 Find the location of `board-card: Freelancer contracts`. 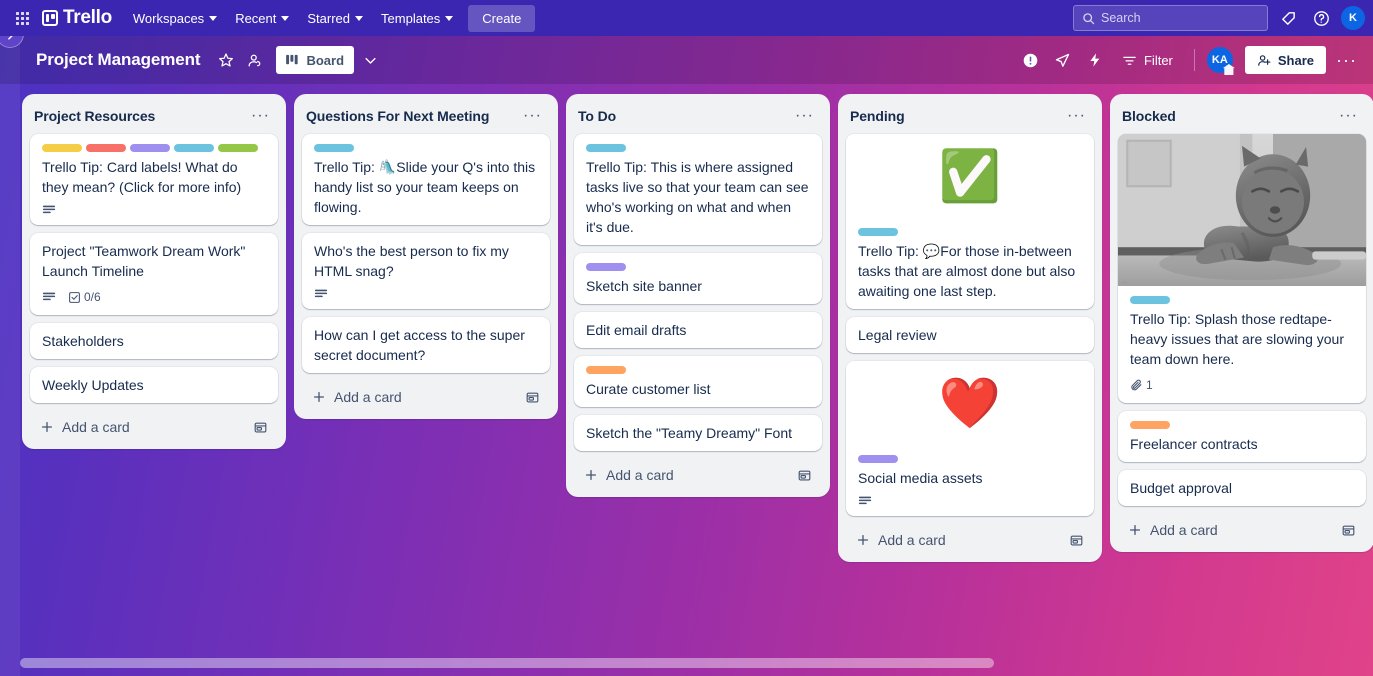

board-card: Freelancer contracts is located at coordinates (1242, 436).